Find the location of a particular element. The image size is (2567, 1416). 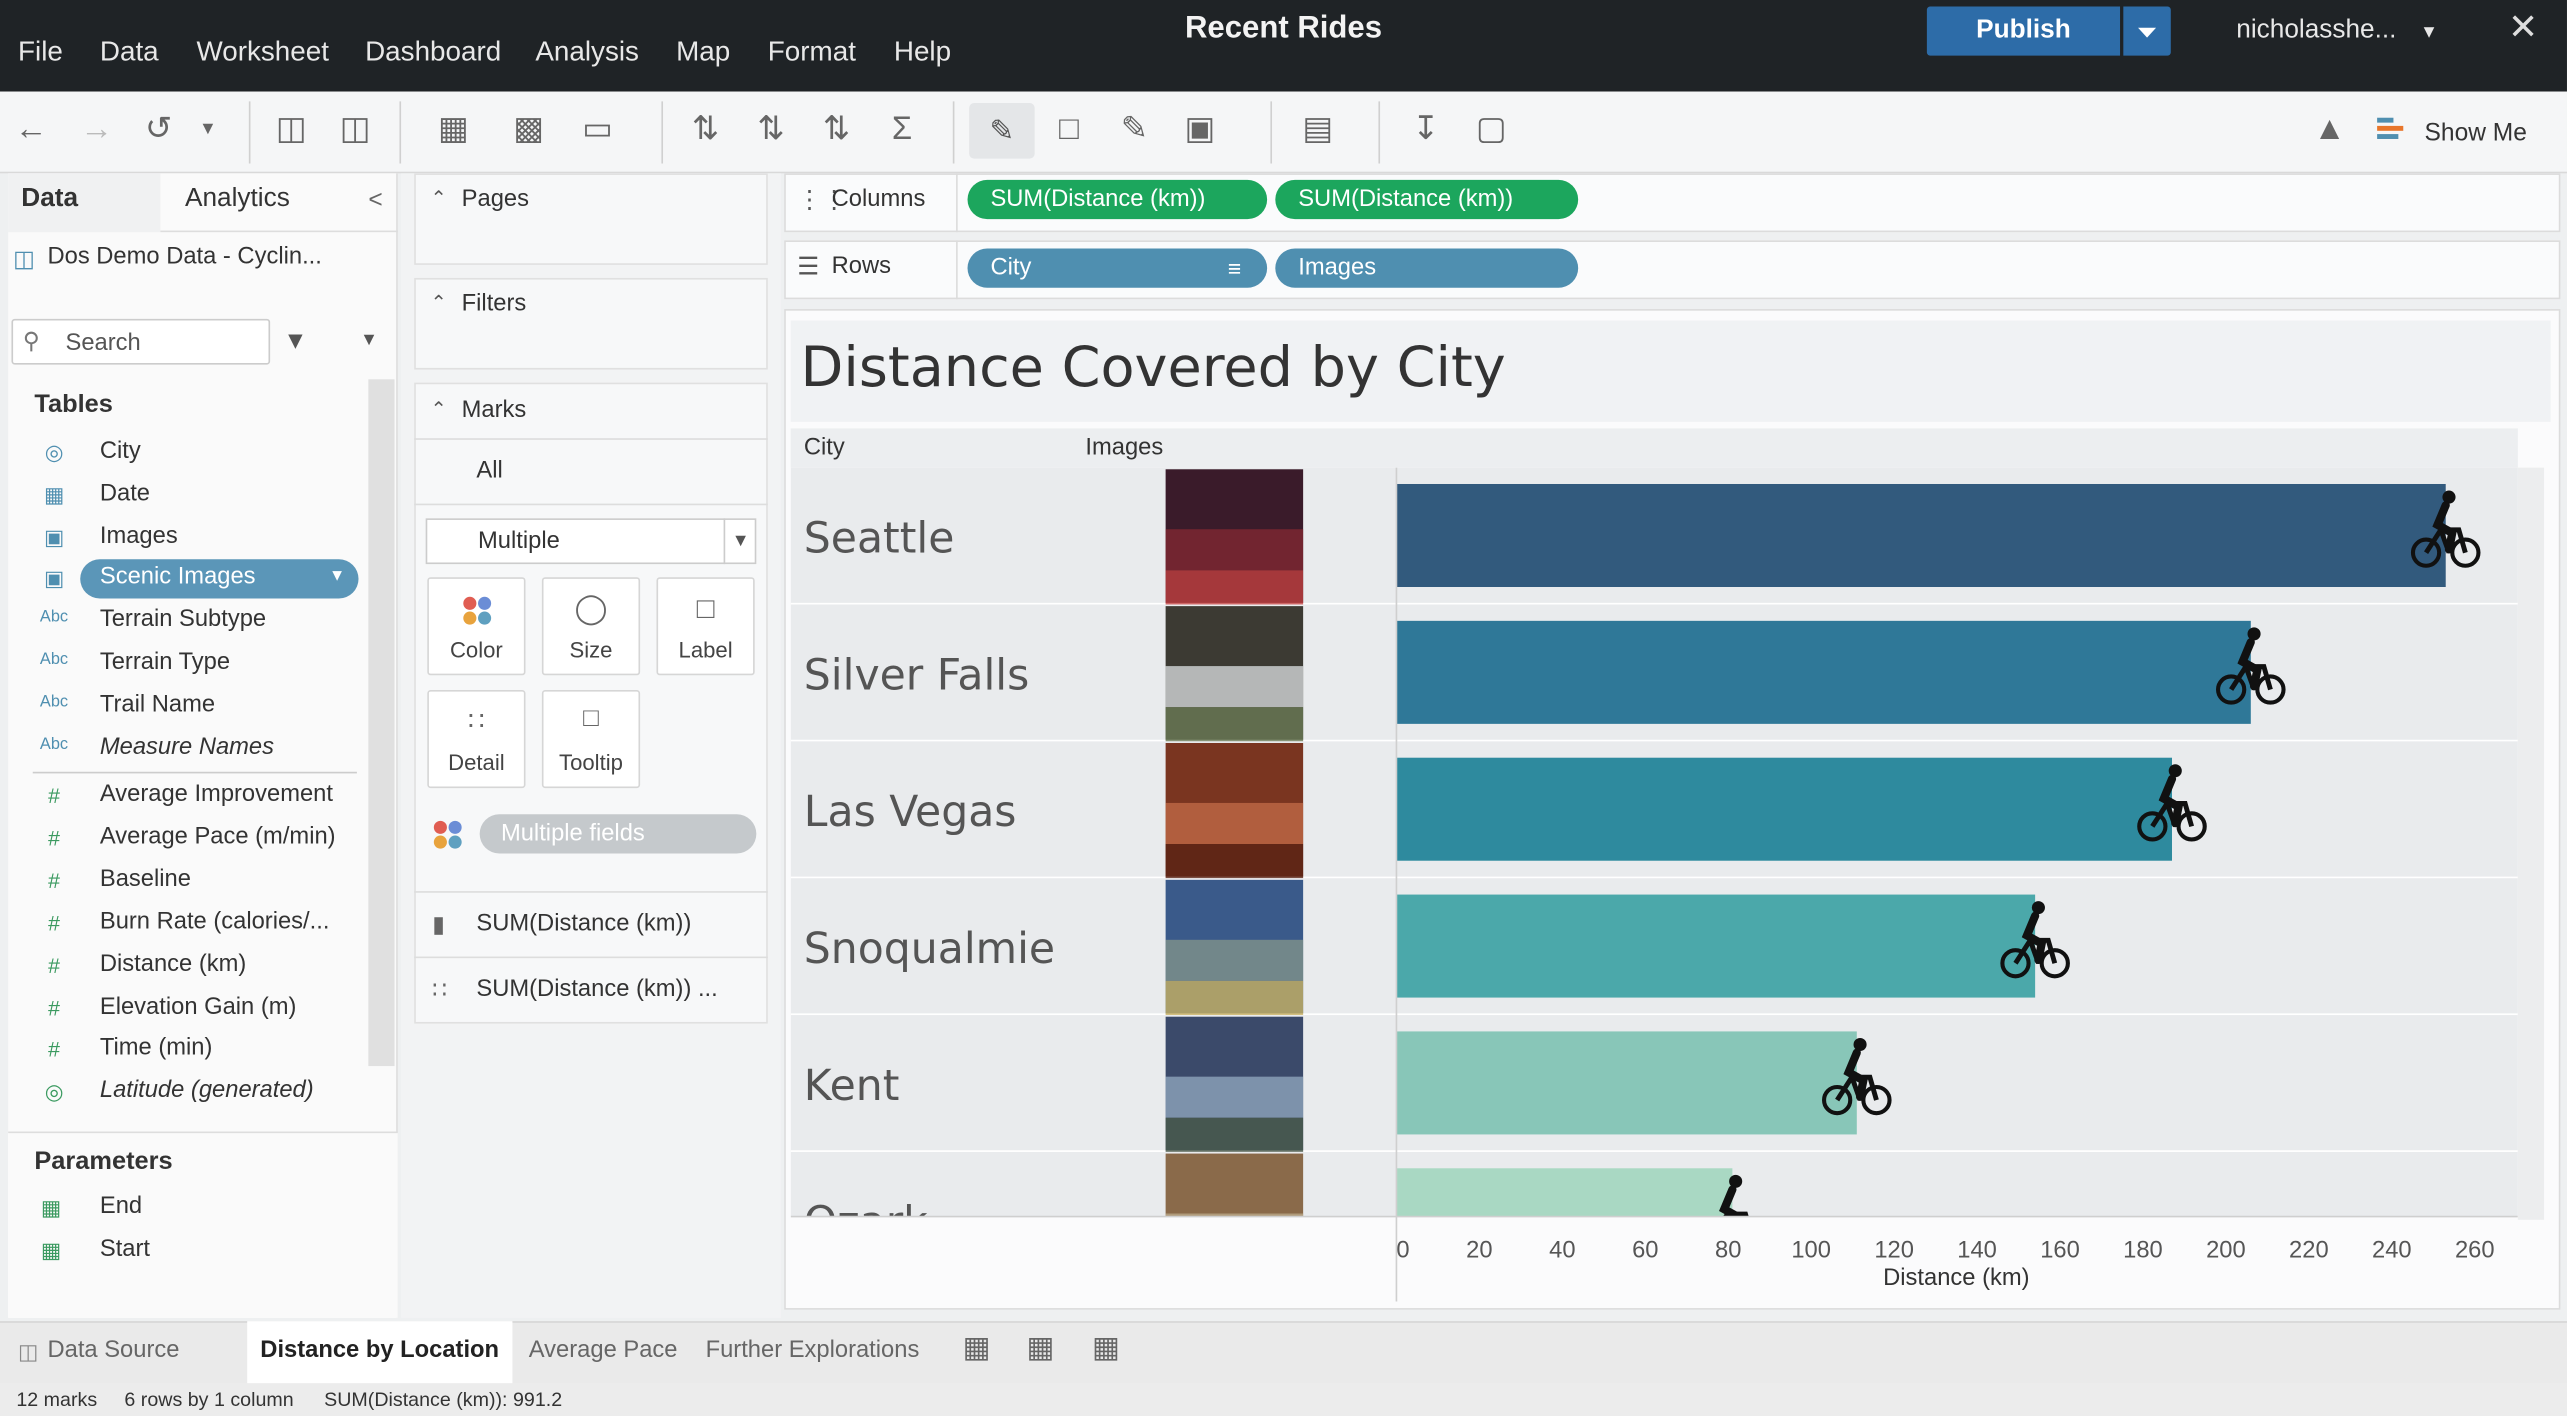

detail-button: ∷ Detail is located at coordinates (476, 739).